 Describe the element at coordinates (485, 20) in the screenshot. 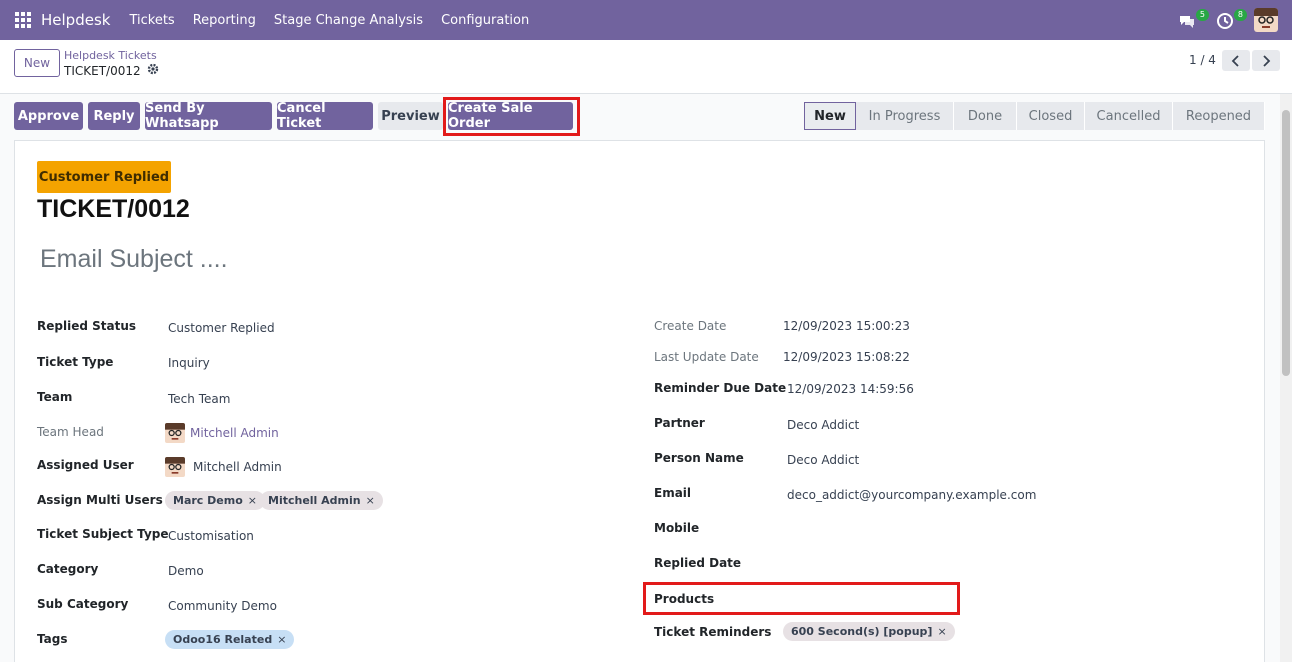

I see `menu-configuration: Configuration` at that location.